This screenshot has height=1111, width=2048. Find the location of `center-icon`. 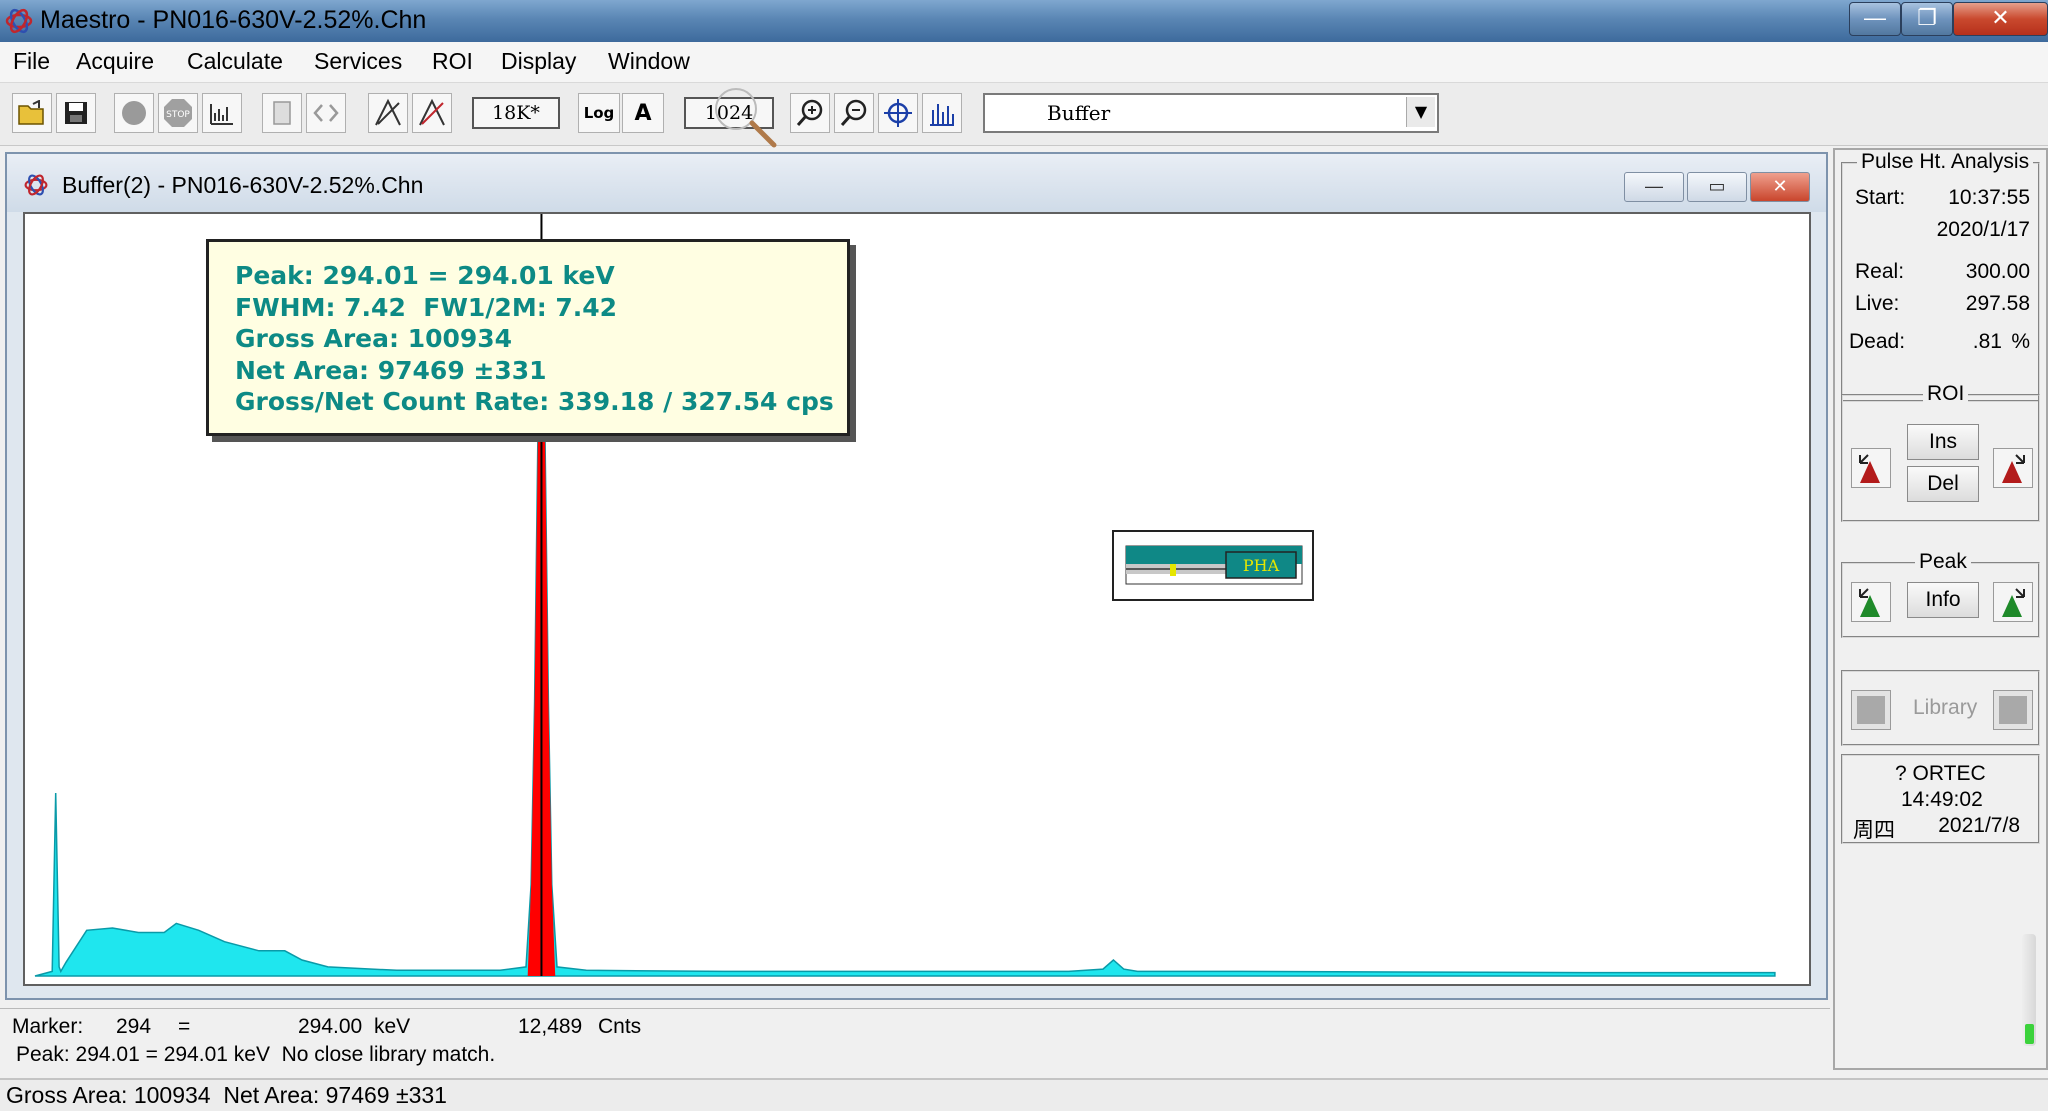

center-icon is located at coordinates (898, 113).